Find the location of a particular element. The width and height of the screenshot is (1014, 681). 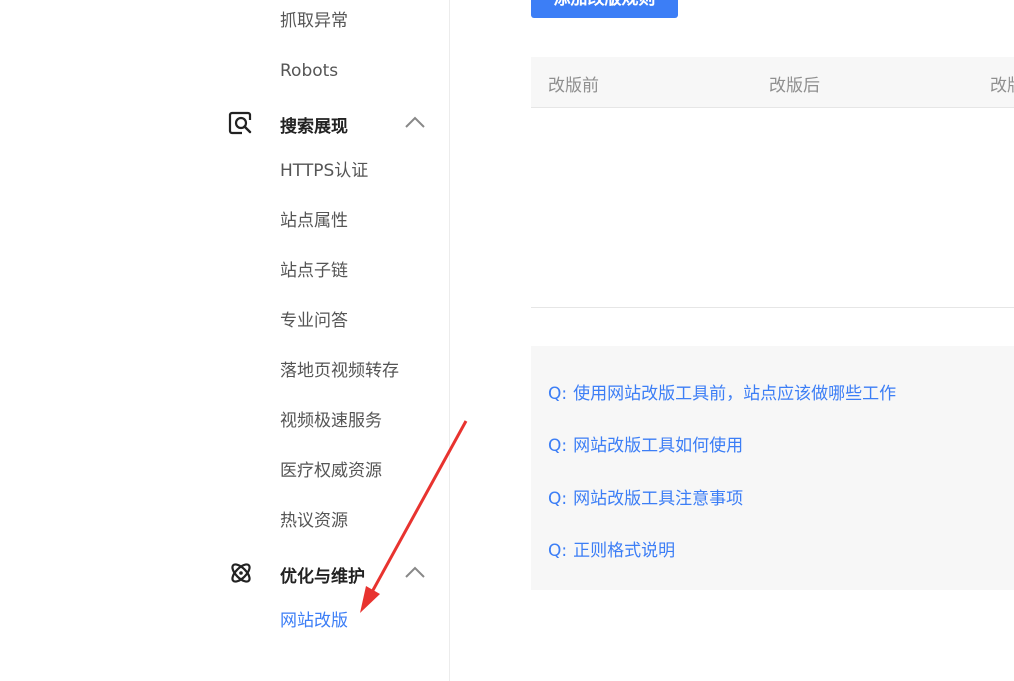

sidebar-item-landing-video: 落地页视频转存 is located at coordinates (339, 371).